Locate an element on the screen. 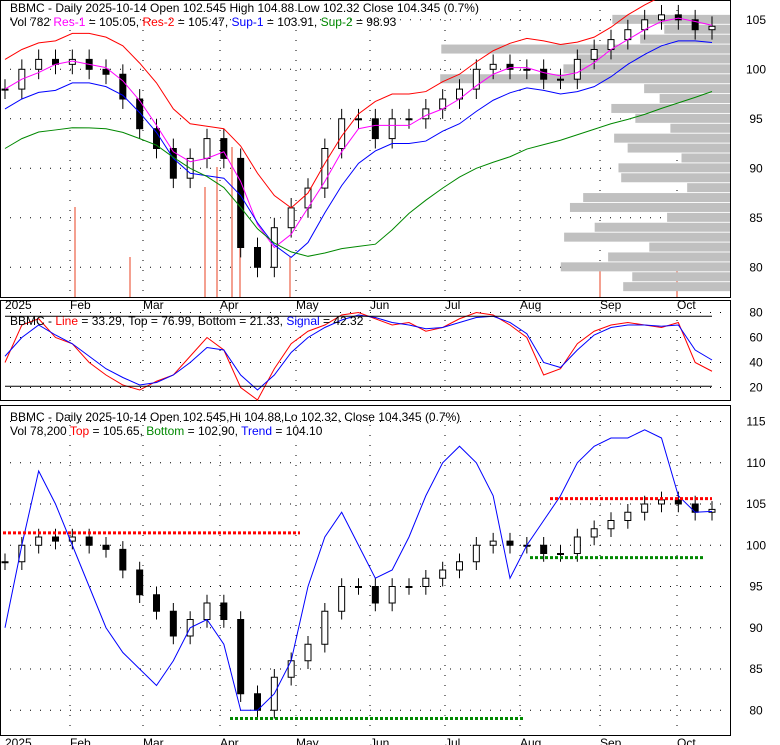 The height and width of the screenshot is (745, 780). x-tick-label: Oct is located at coordinates (686, 305).